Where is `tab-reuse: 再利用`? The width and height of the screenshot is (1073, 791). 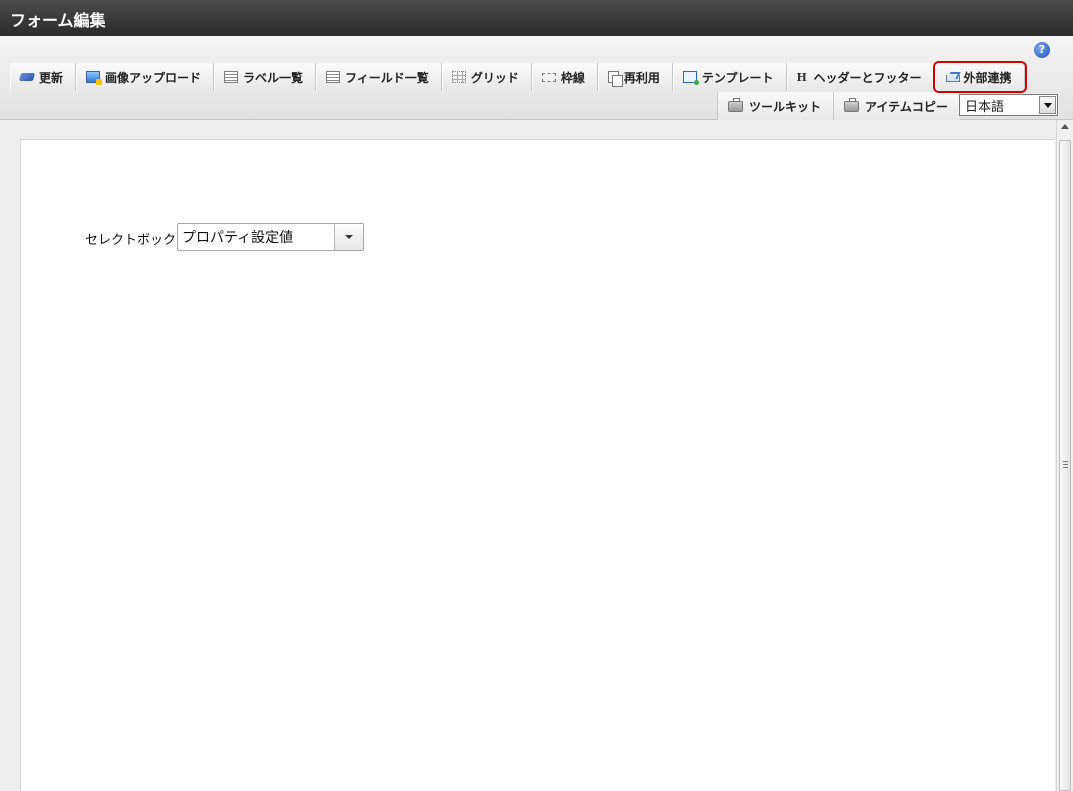
tab-reuse: 再利用 is located at coordinates (635, 77).